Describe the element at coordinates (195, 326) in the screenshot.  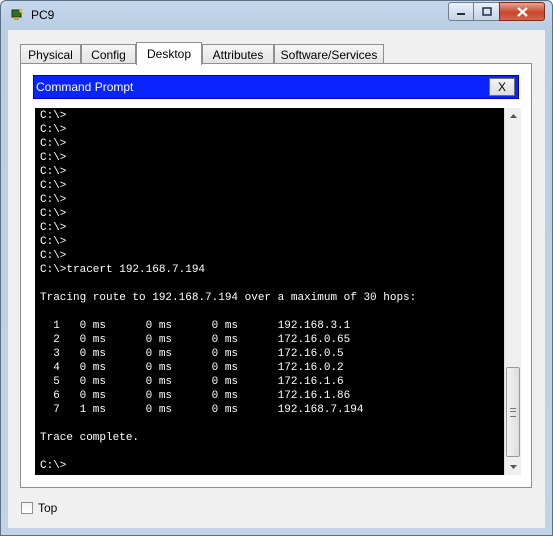
I see `terminal-line: 1 0 ms 0 ms 0 ms 192.168.3.1` at that location.